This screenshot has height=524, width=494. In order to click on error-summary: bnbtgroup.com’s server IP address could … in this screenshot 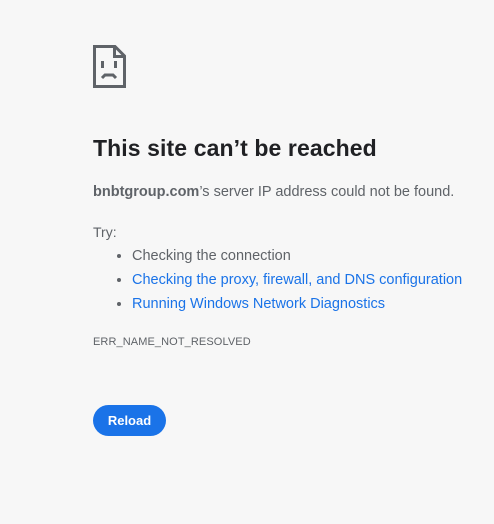, I will do `click(273, 192)`.